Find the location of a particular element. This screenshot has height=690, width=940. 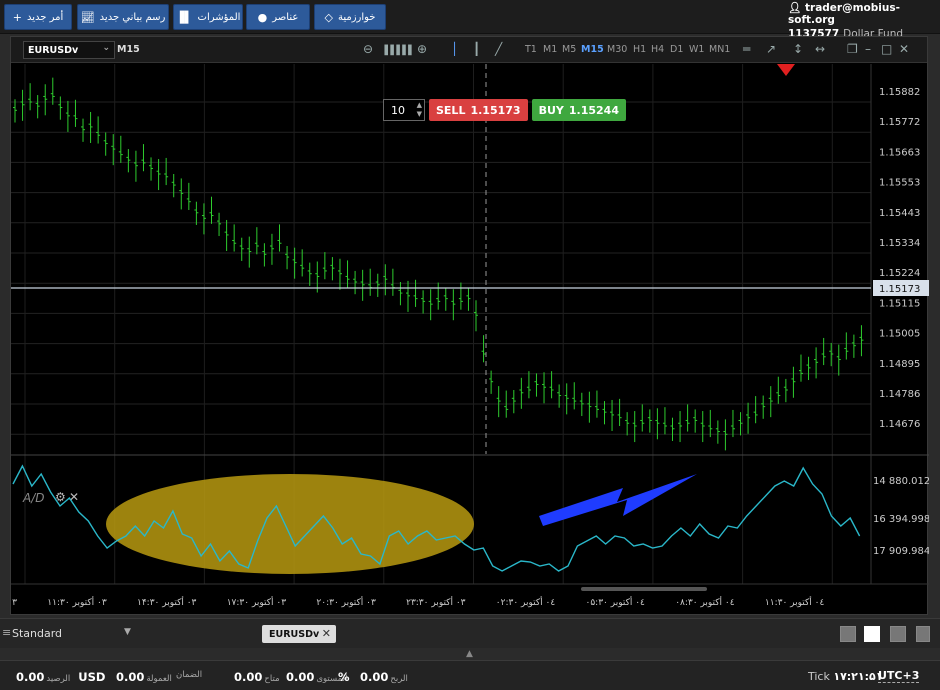

time-axis-label: ۰۳ أكتوبر ۲۰:۳۰ is located at coordinates (346, 602).